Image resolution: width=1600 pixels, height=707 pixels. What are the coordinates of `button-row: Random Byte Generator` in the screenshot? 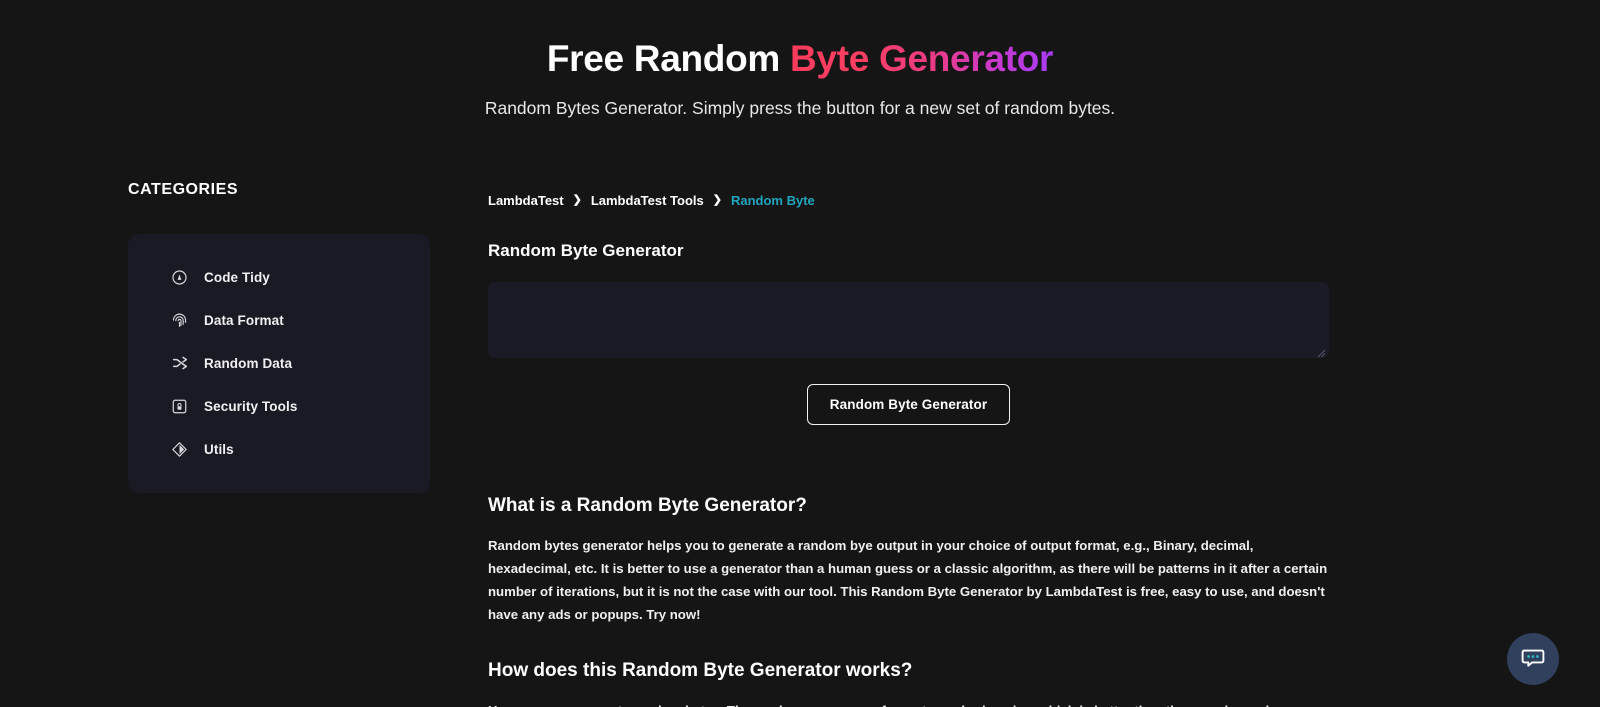 It's located at (908, 404).